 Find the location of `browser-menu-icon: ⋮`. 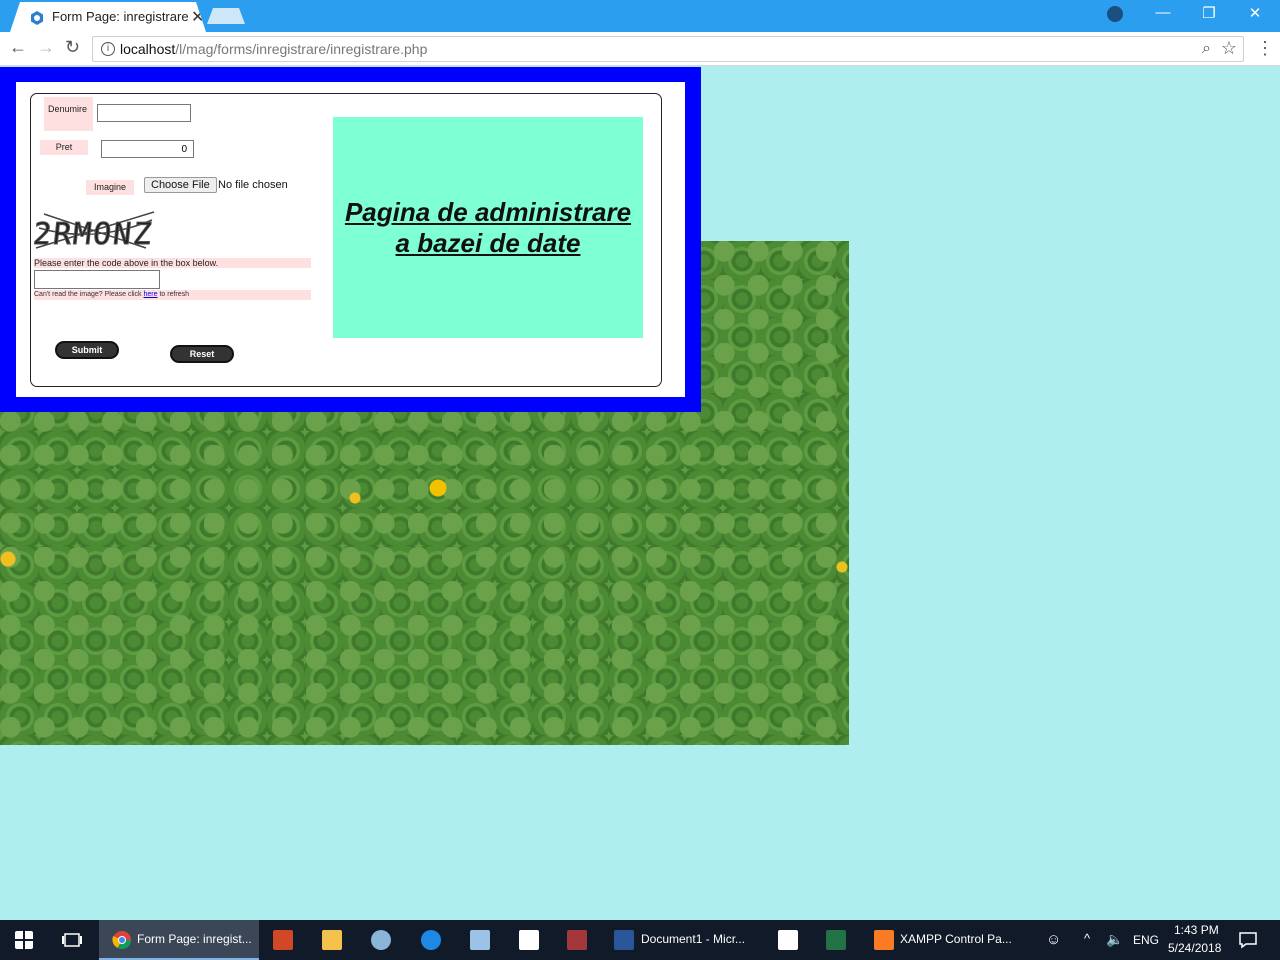

browser-menu-icon: ⋮ is located at coordinates (1265, 48).